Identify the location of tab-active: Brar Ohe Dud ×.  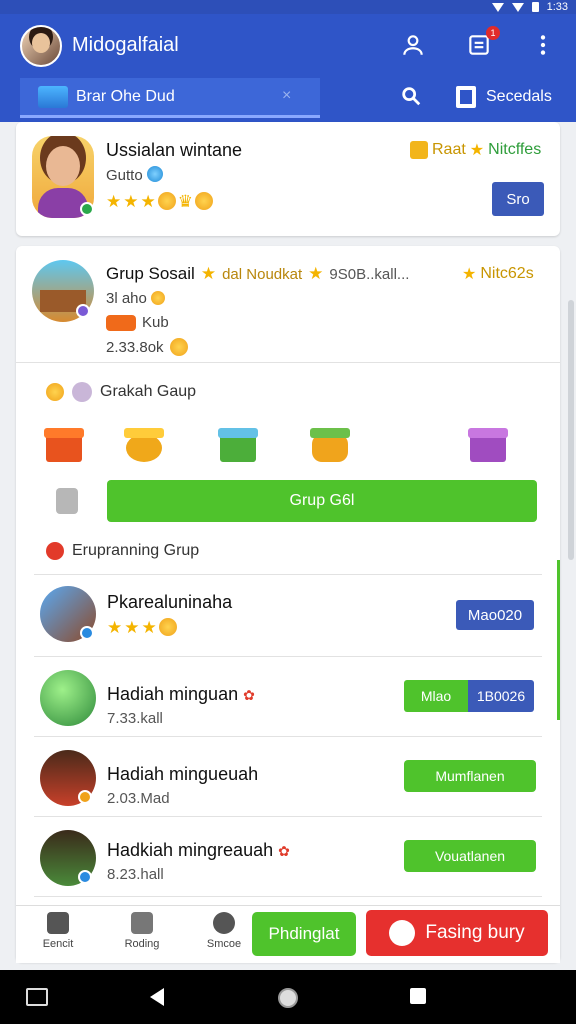
(170, 98).